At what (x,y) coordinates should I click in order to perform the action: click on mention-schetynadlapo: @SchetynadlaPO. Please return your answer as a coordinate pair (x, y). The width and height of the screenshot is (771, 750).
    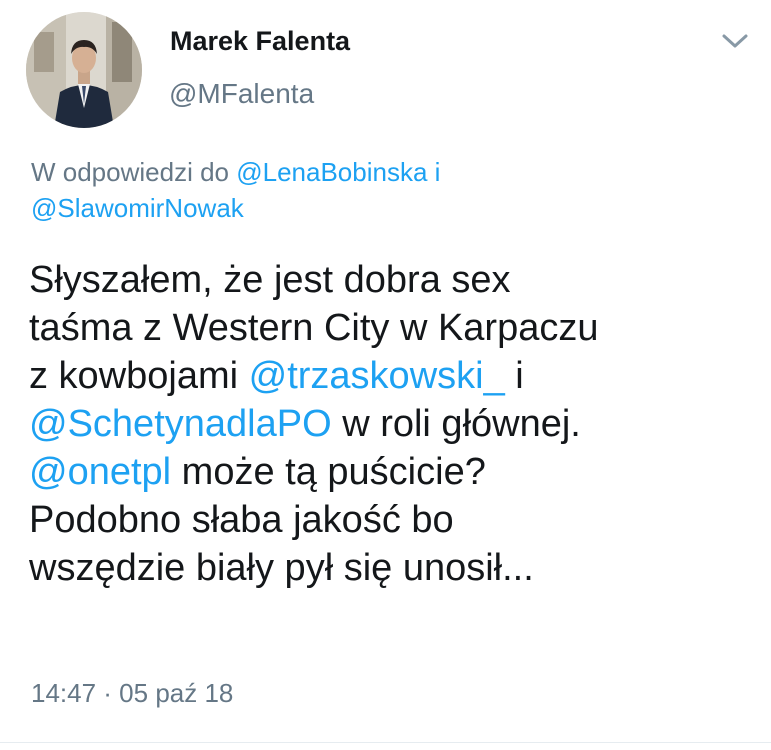
    Looking at the image, I should click on (180, 424).